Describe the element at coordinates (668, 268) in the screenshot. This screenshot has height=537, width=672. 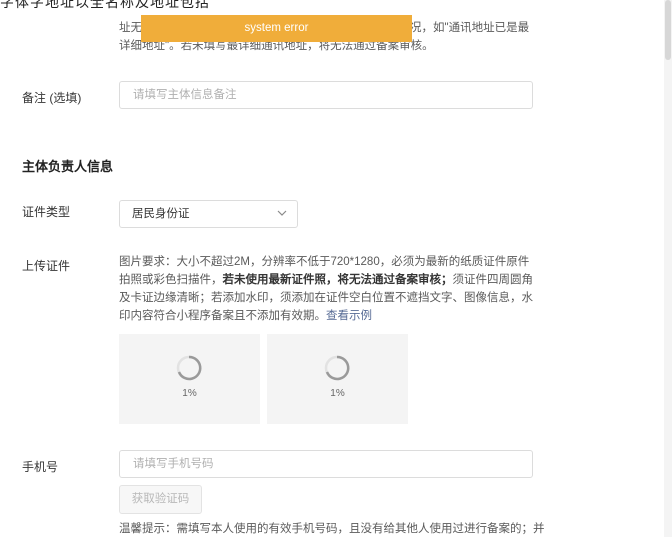
I see `scrollbar` at that location.